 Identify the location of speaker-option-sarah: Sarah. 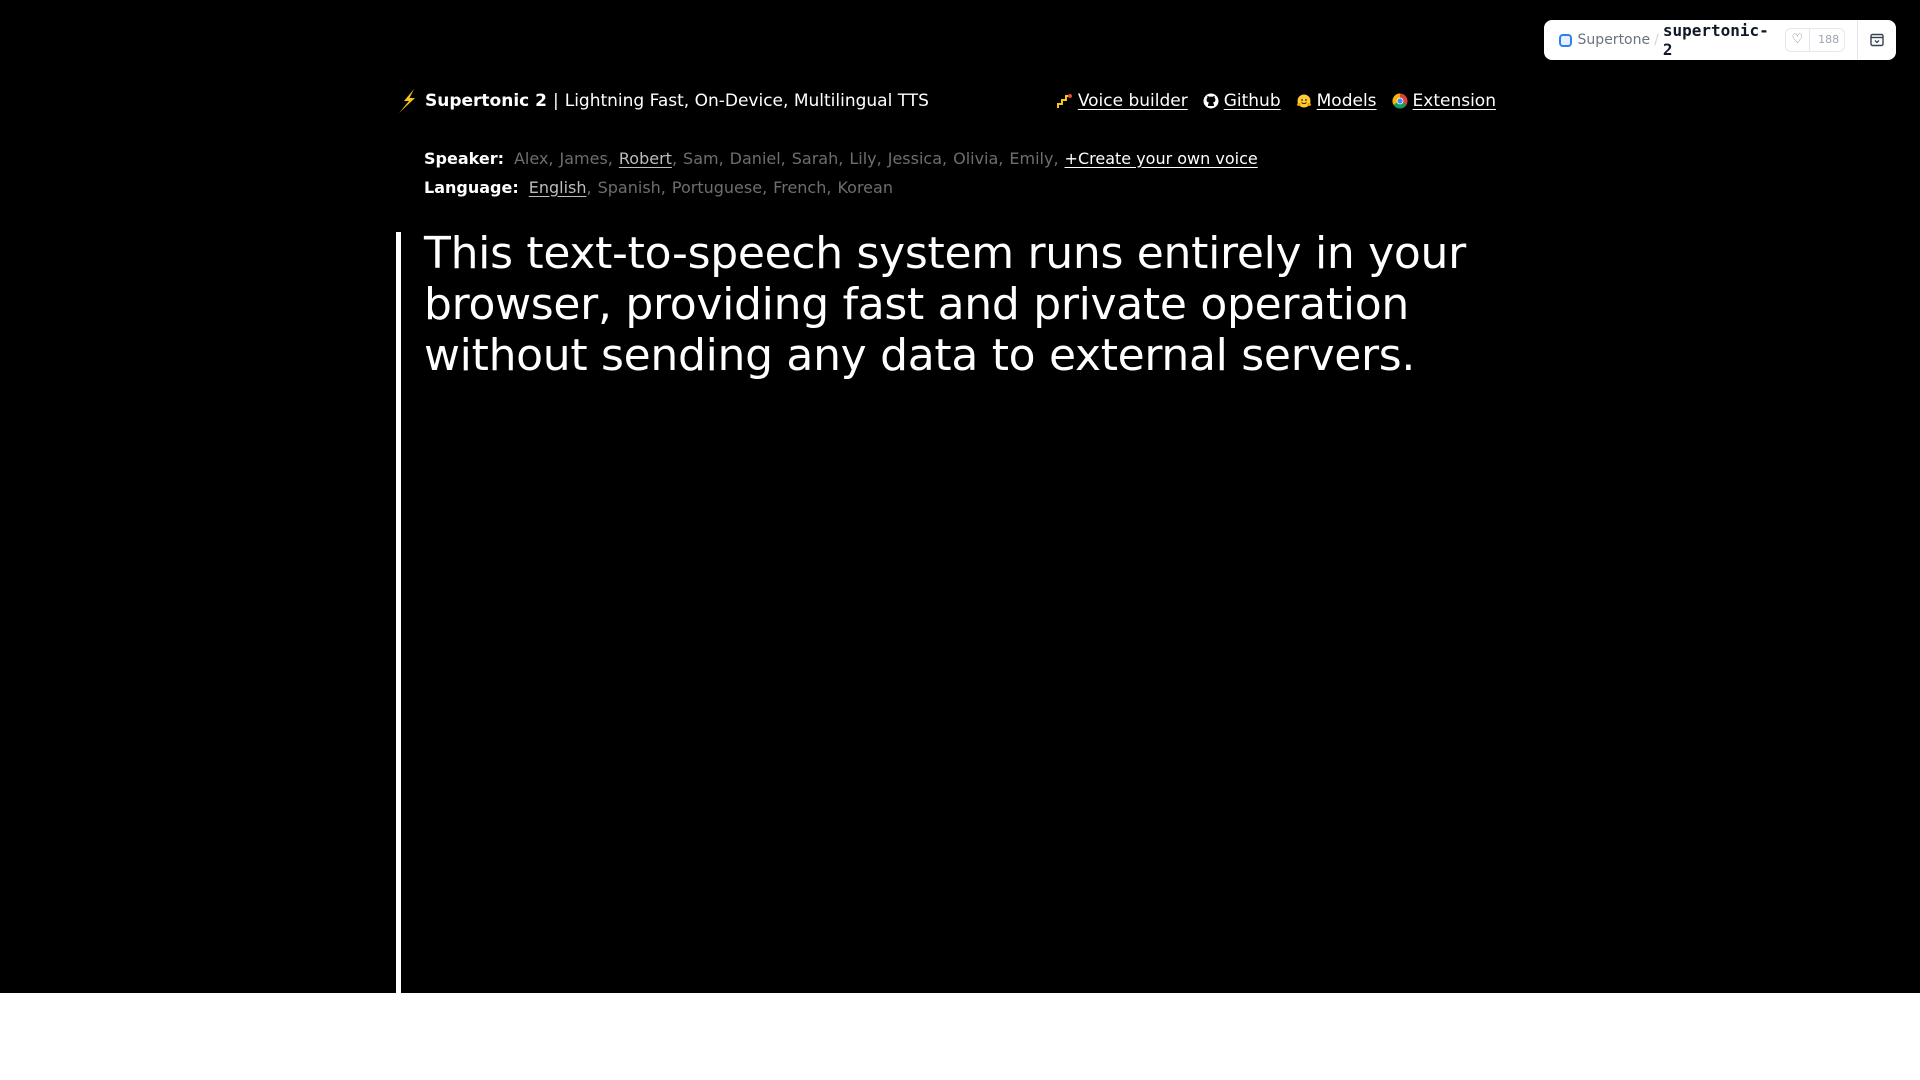
(815, 158).